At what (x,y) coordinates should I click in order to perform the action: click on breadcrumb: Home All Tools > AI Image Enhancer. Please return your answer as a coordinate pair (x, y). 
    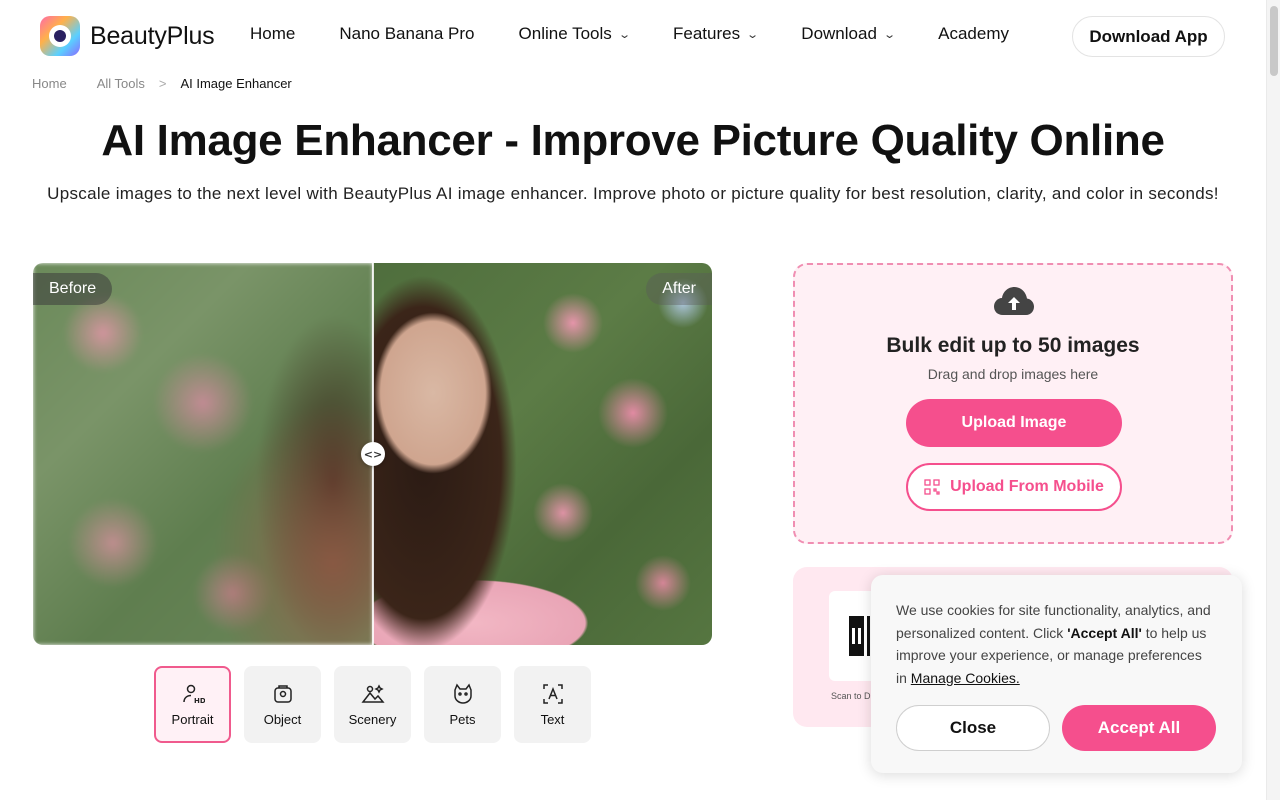
    Looking at the image, I should click on (162, 83).